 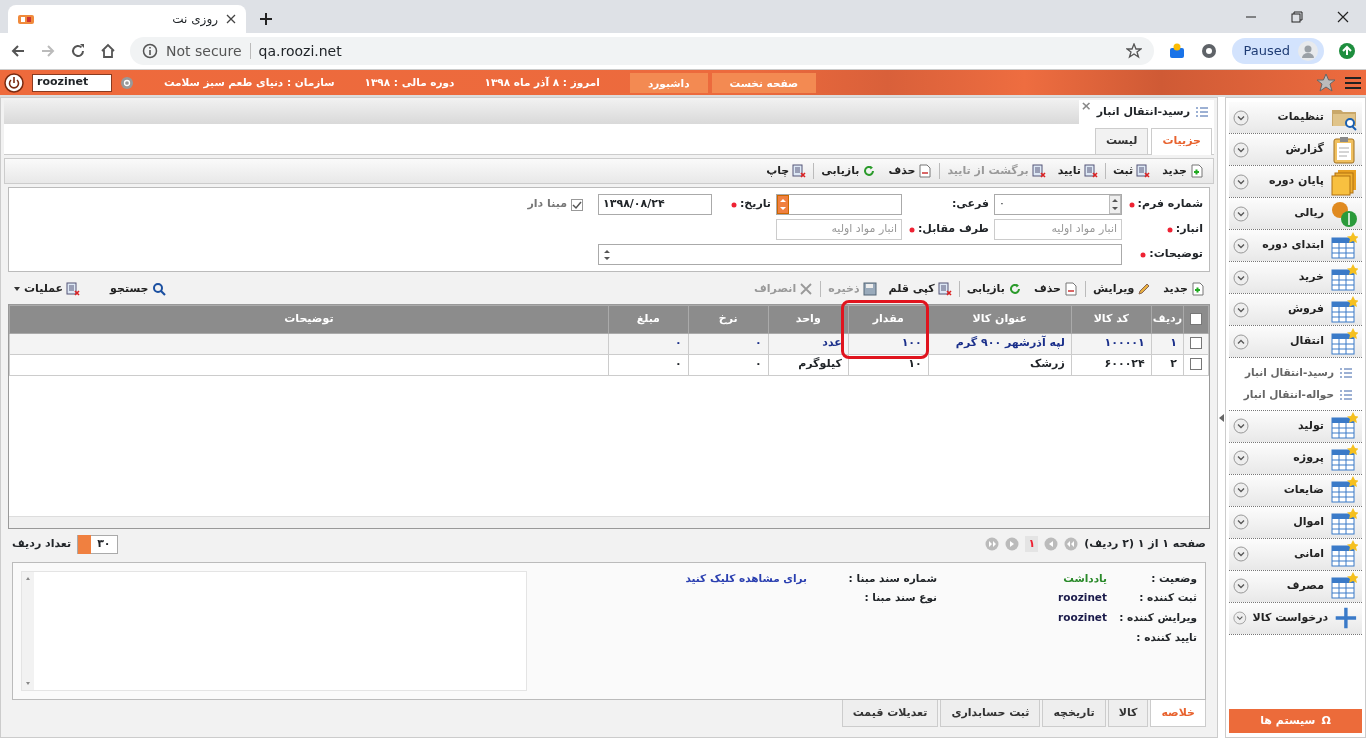 What do you see at coordinates (1295, 150) in the screenshot?
I see `sidebar-item: گزارش` at bounding box center [1295, 150].